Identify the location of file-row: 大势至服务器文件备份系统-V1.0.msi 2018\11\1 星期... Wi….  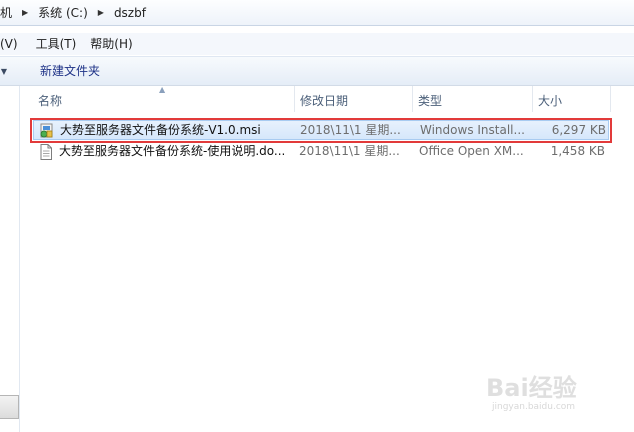
(321, 130).